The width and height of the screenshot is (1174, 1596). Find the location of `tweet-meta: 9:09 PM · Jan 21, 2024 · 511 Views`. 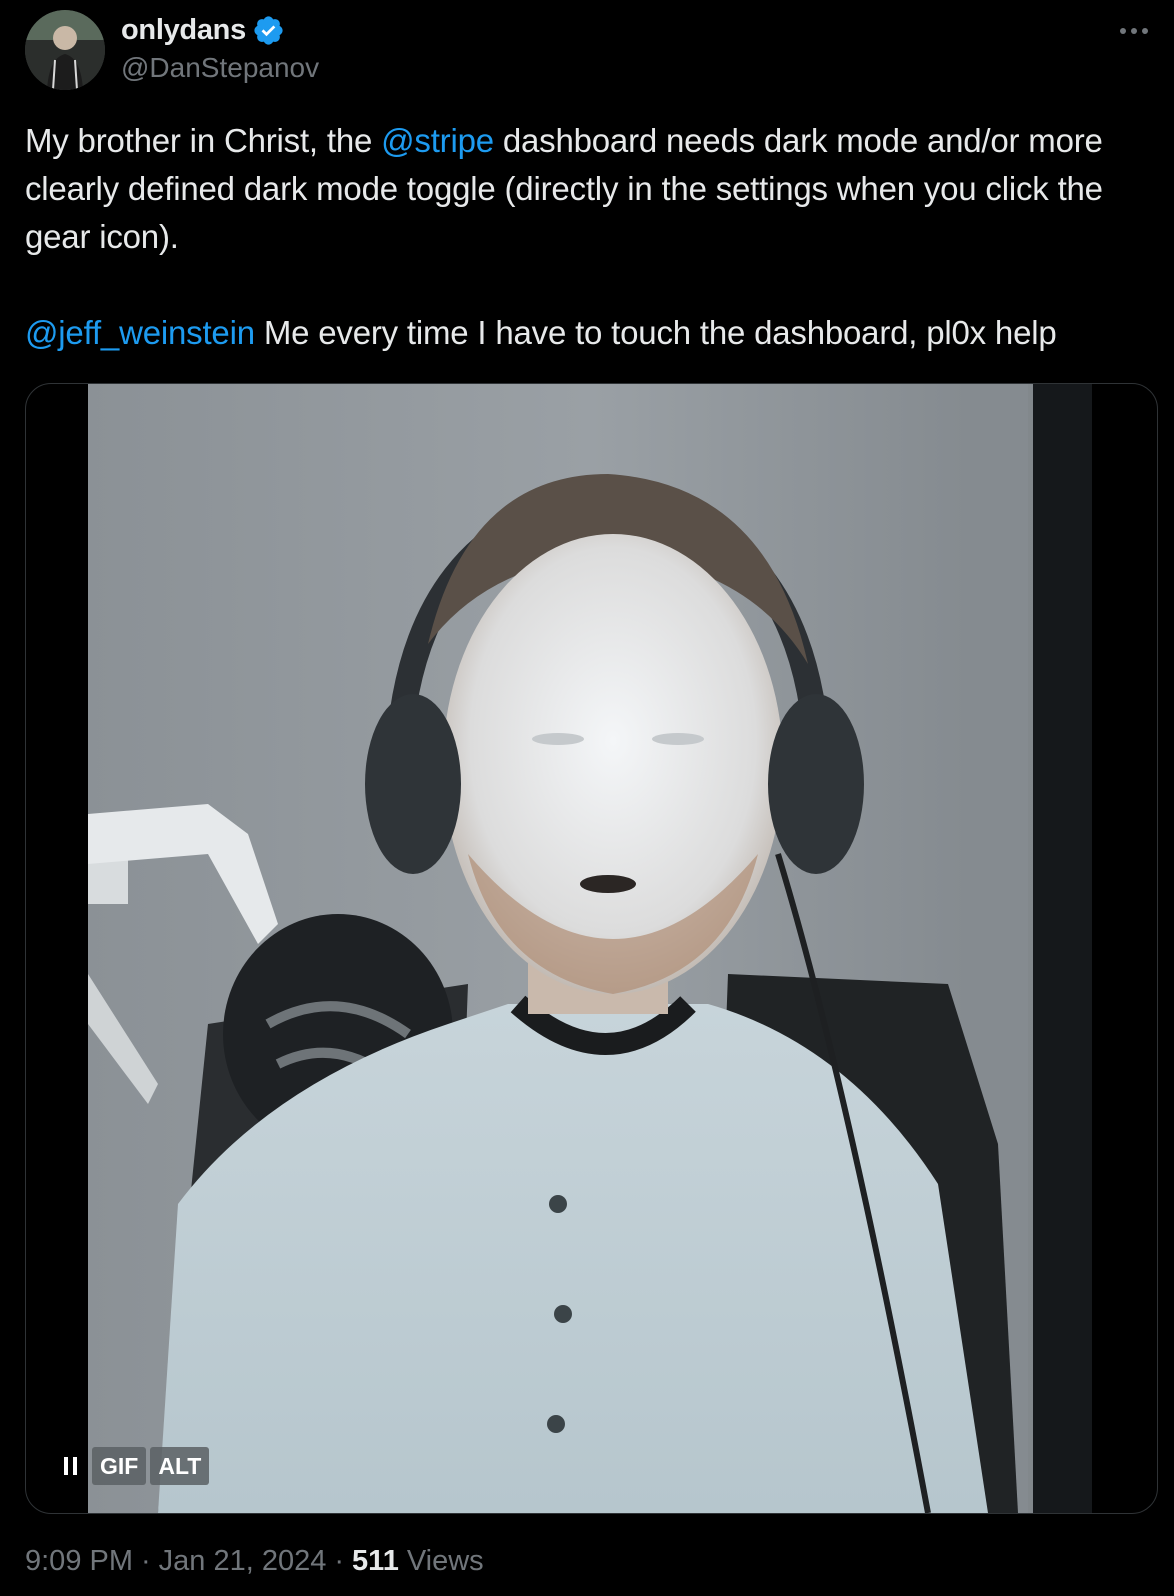

tweet-meta: 9:09 PM · Jan 21, 2024 · 511 Views is located at coordinates (254, 1561).